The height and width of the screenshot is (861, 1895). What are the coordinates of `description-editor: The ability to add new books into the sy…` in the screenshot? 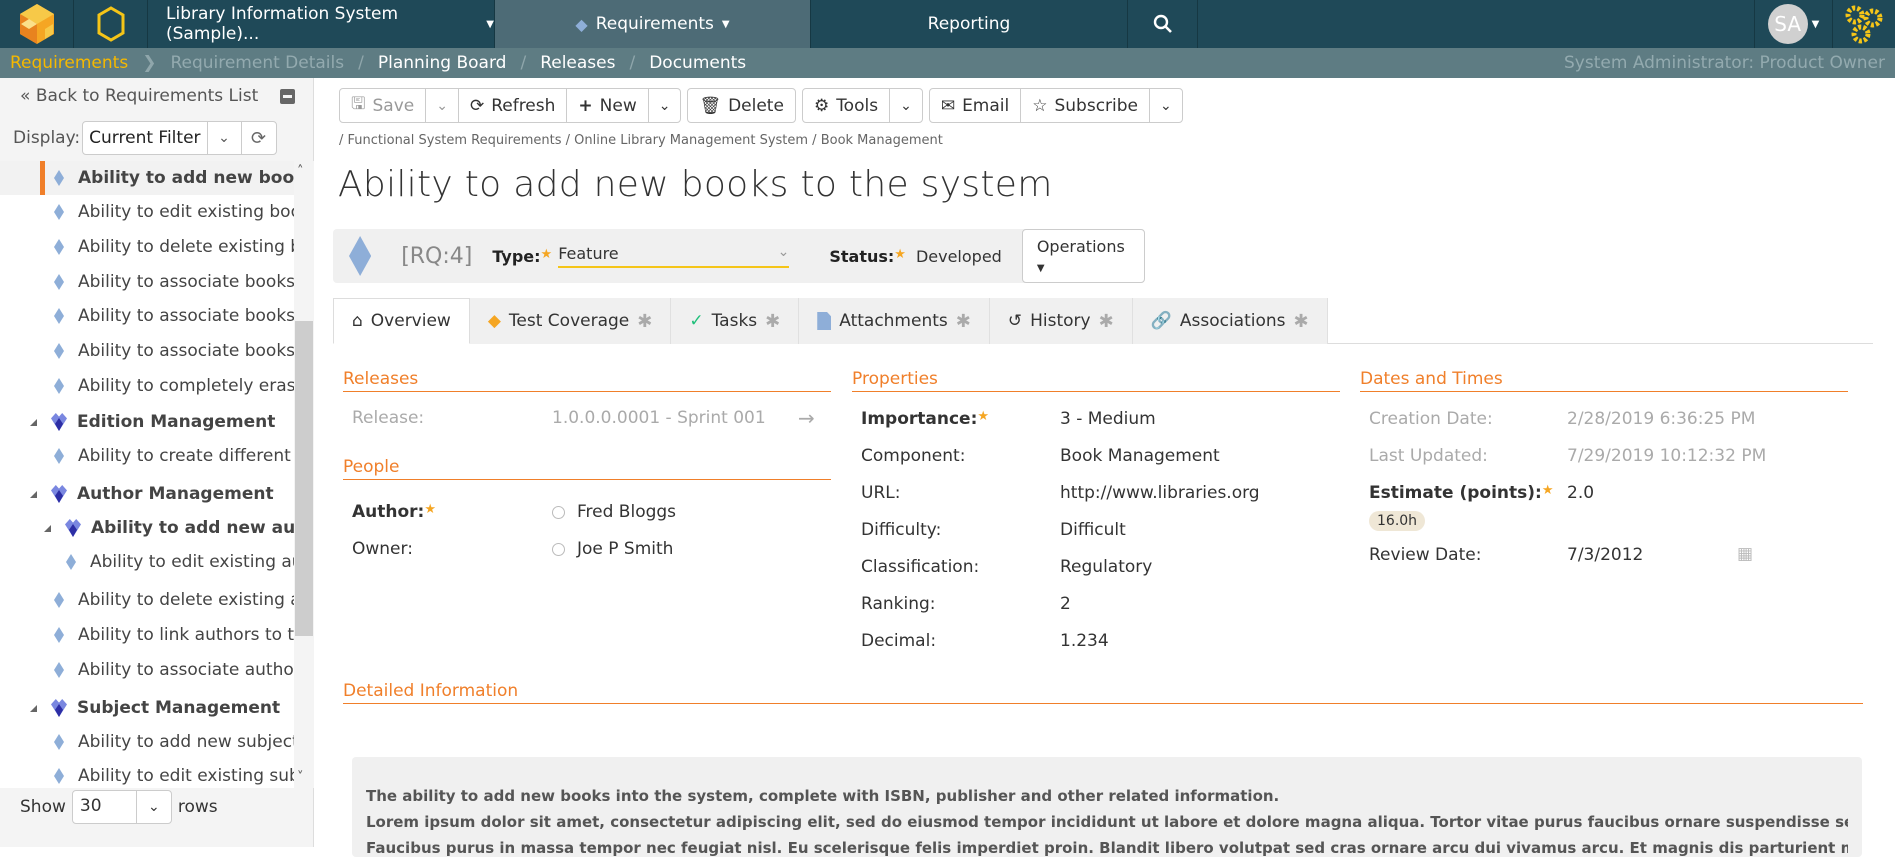 It's located at (1107, 807).